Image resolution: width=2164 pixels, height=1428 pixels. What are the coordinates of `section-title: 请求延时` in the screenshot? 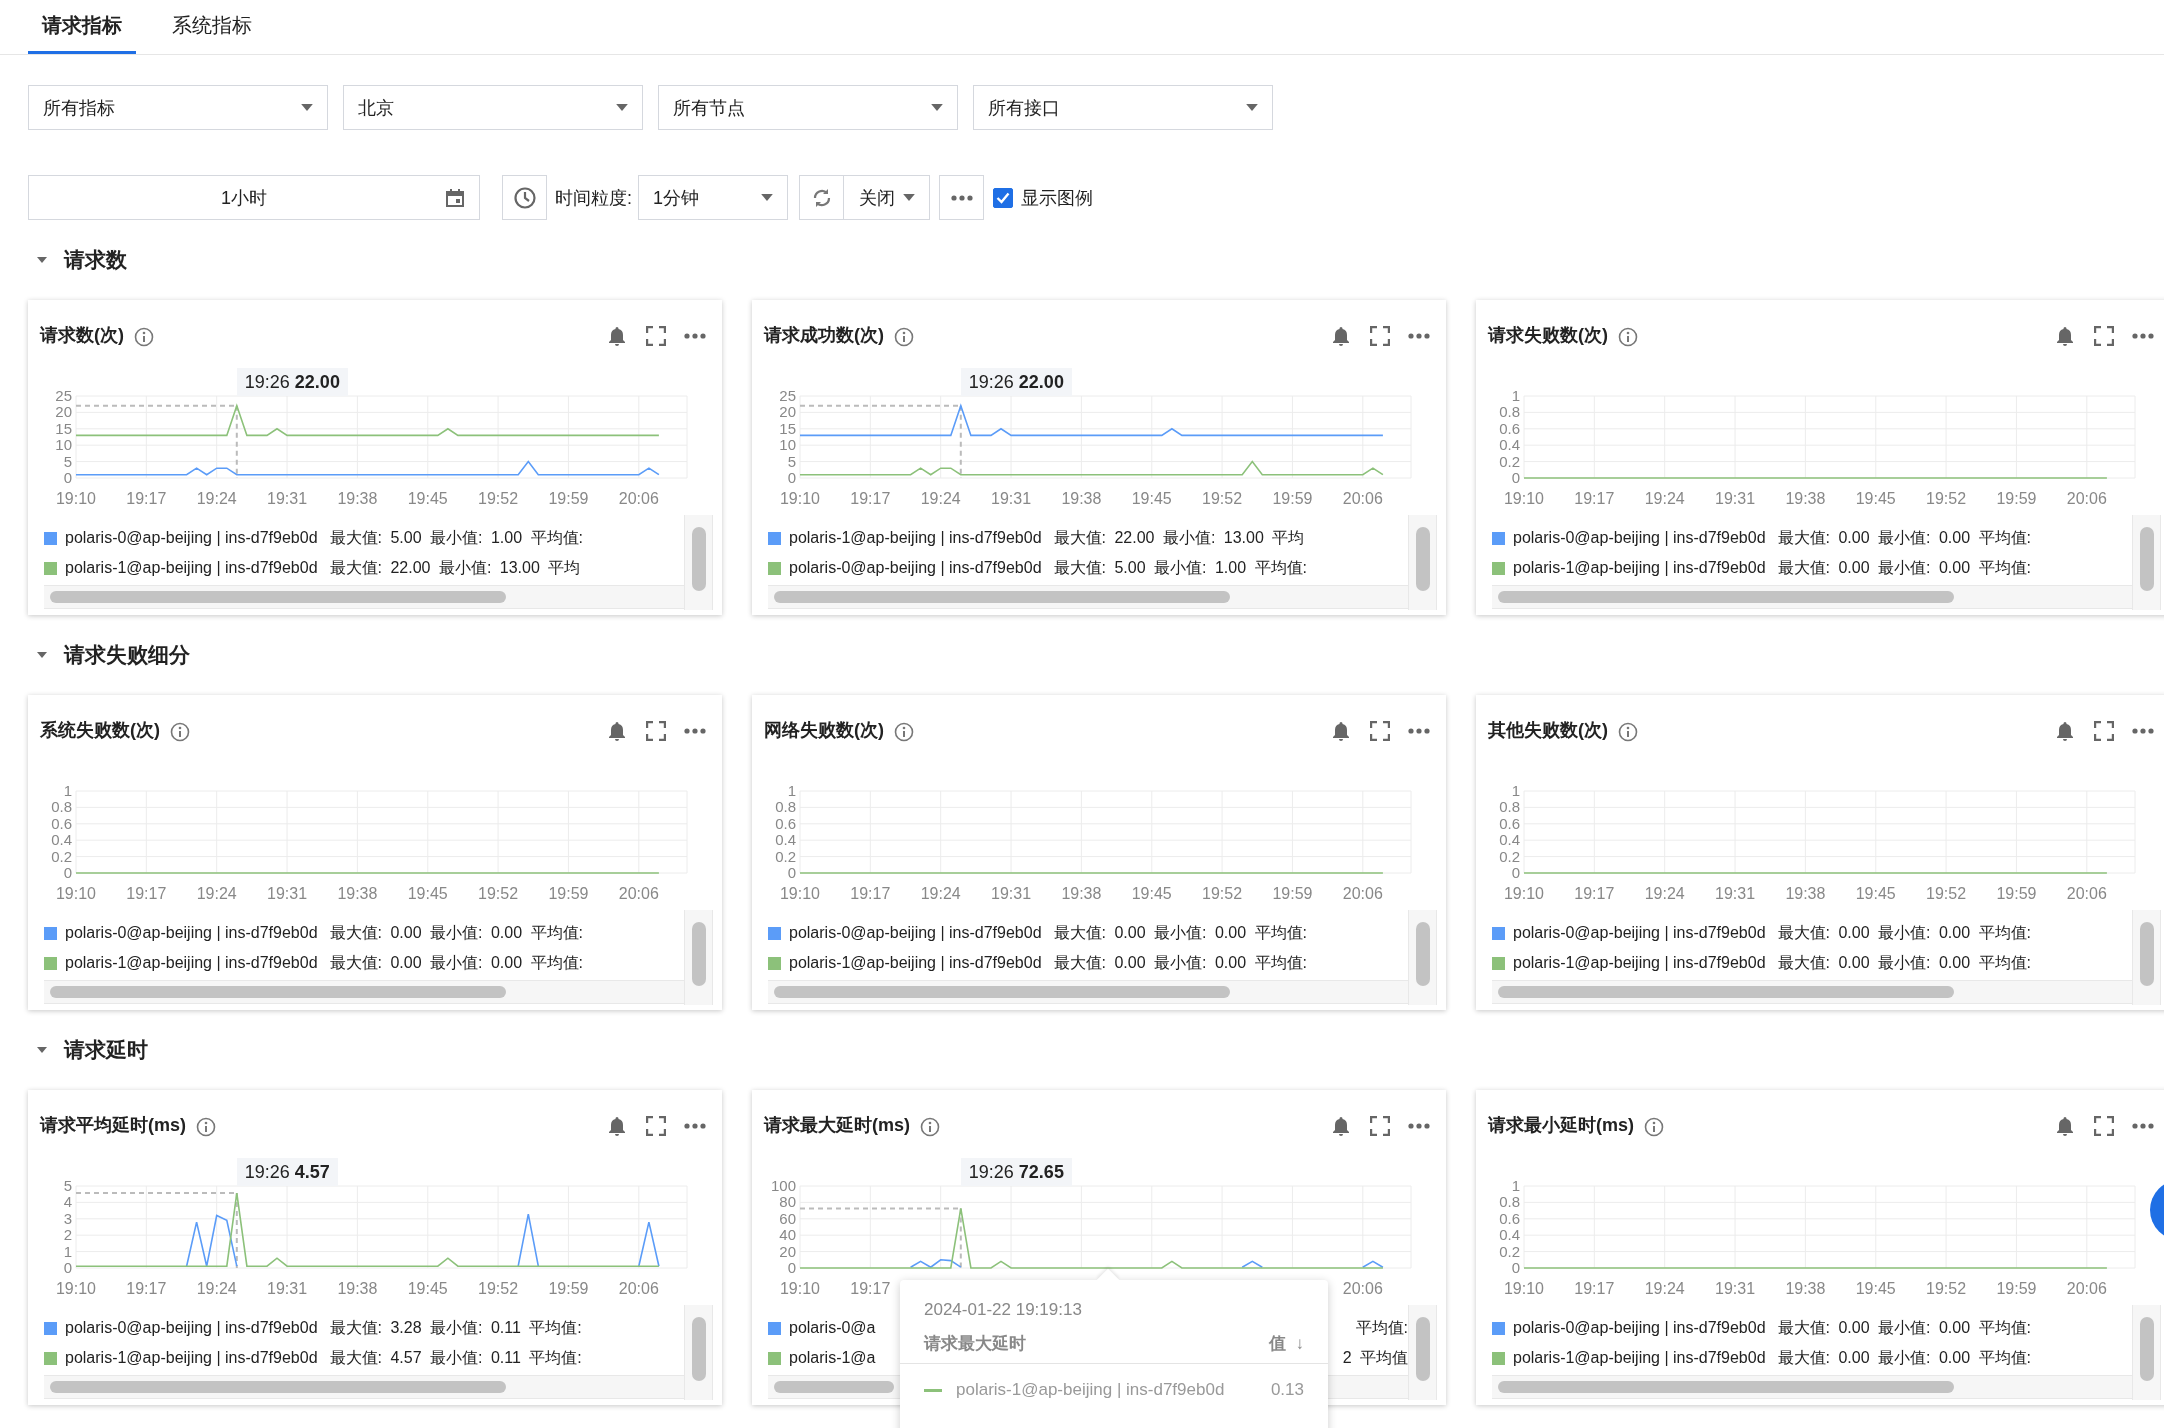 It's located at (106, 1050).